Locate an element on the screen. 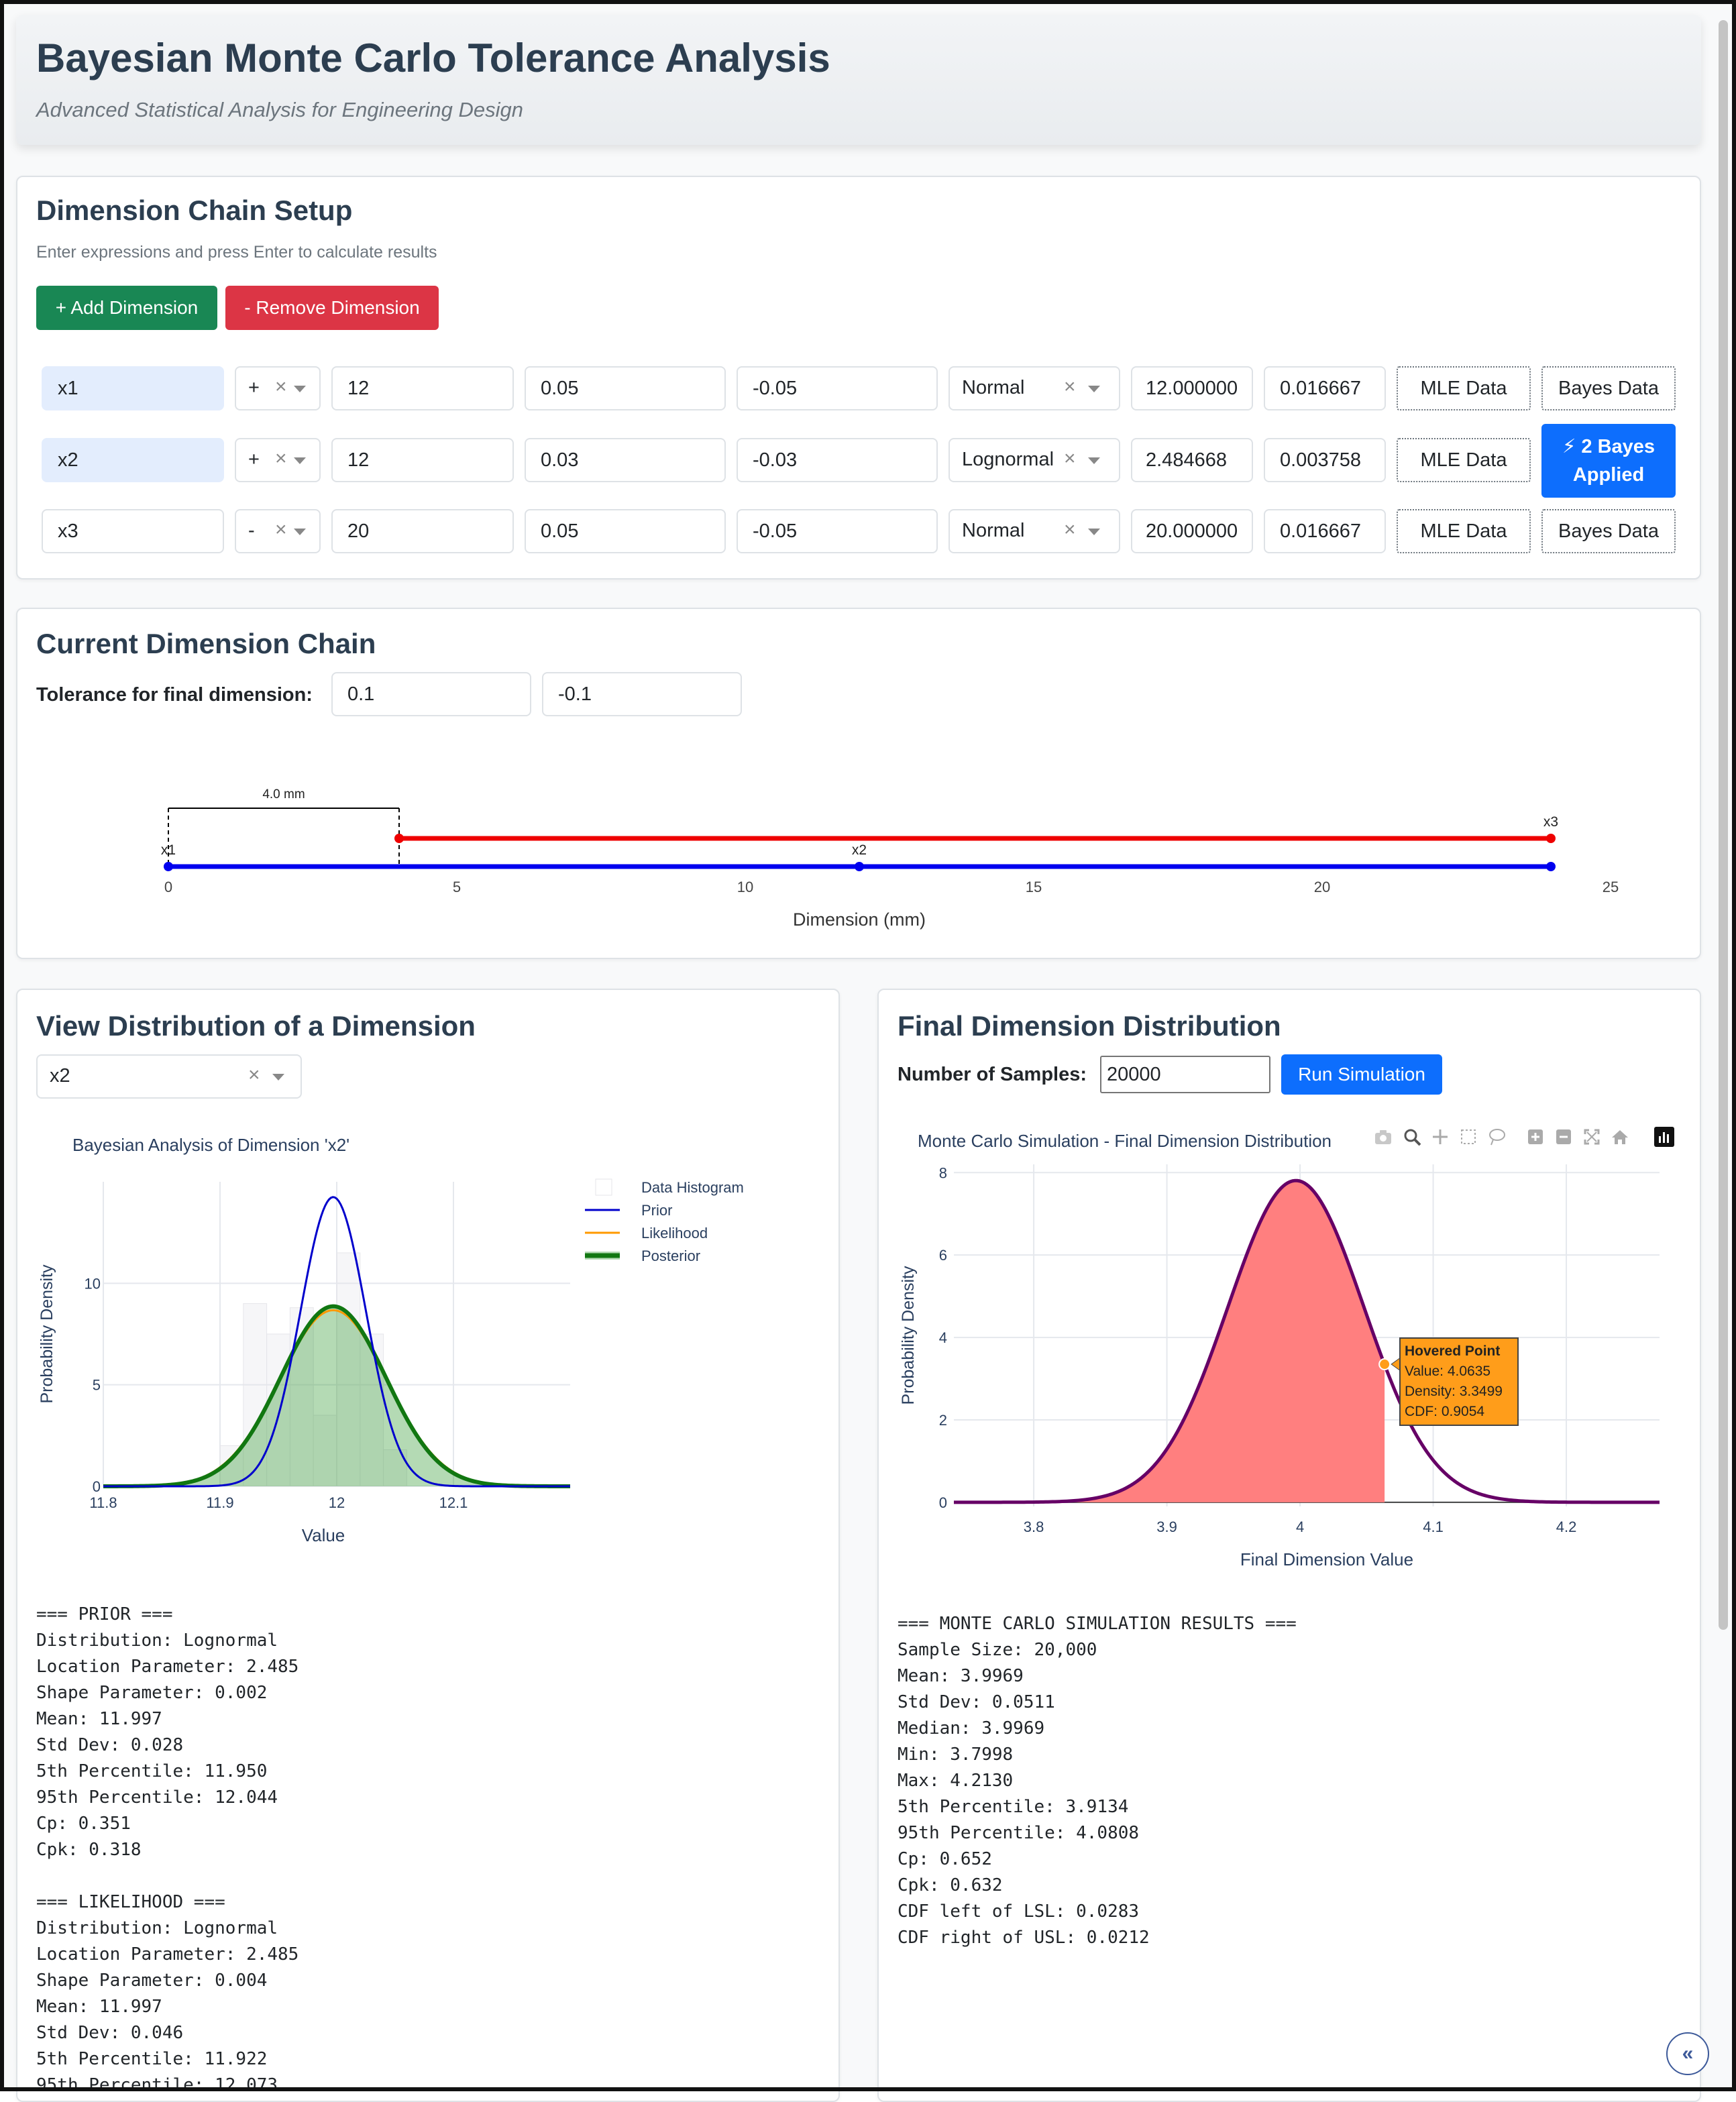  axis-tick-label: 0 is located at coordinates (168, 887).